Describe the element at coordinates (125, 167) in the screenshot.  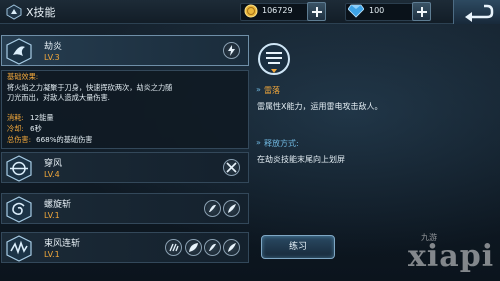
I see `skill-row-chuanfeng: 穿风 LV.4` at that location.